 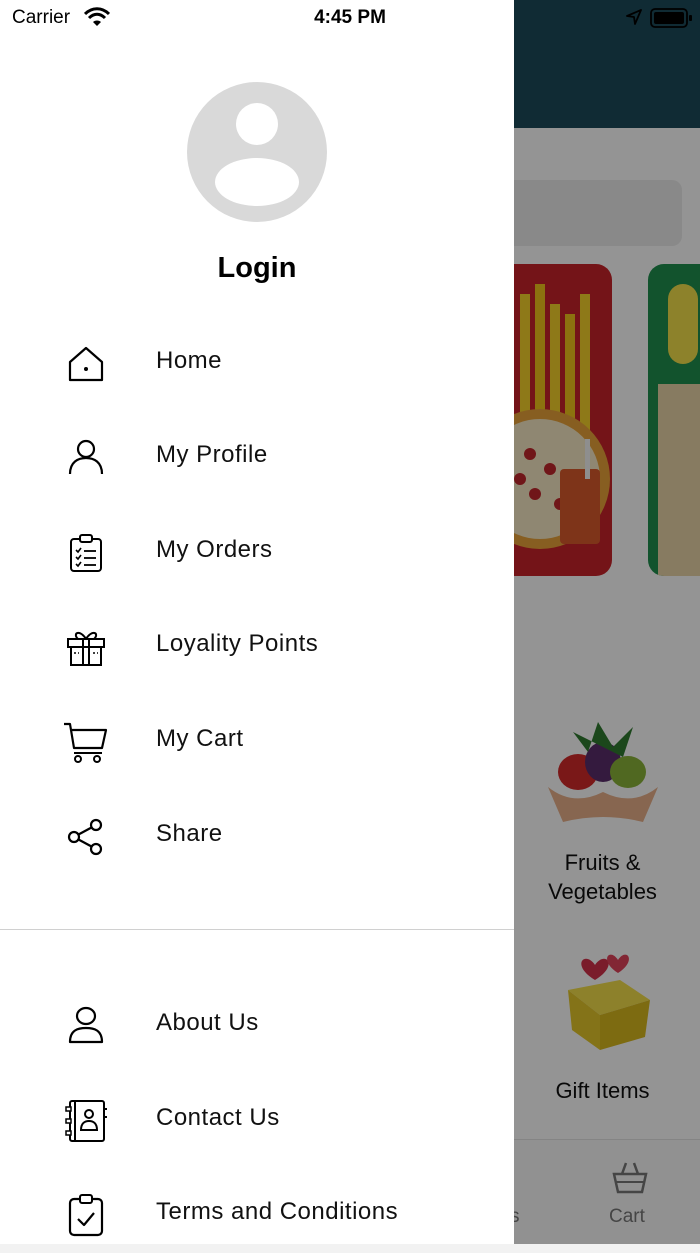 I want to click on status-time: 4:45 PM, so click(x=350, y=17).